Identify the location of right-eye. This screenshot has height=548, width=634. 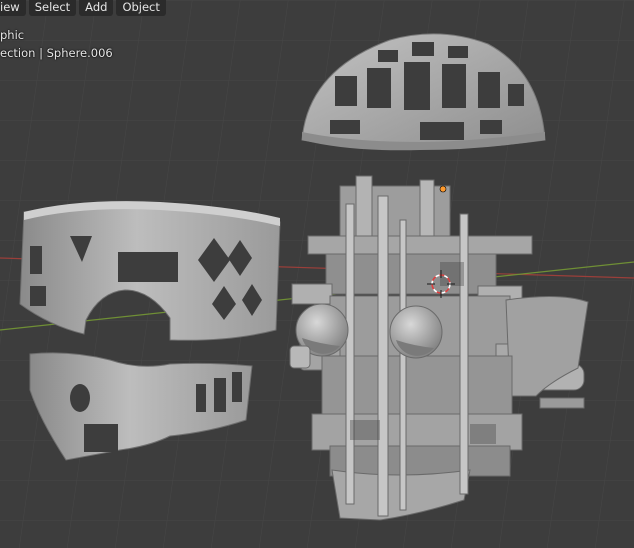
(416, 332).